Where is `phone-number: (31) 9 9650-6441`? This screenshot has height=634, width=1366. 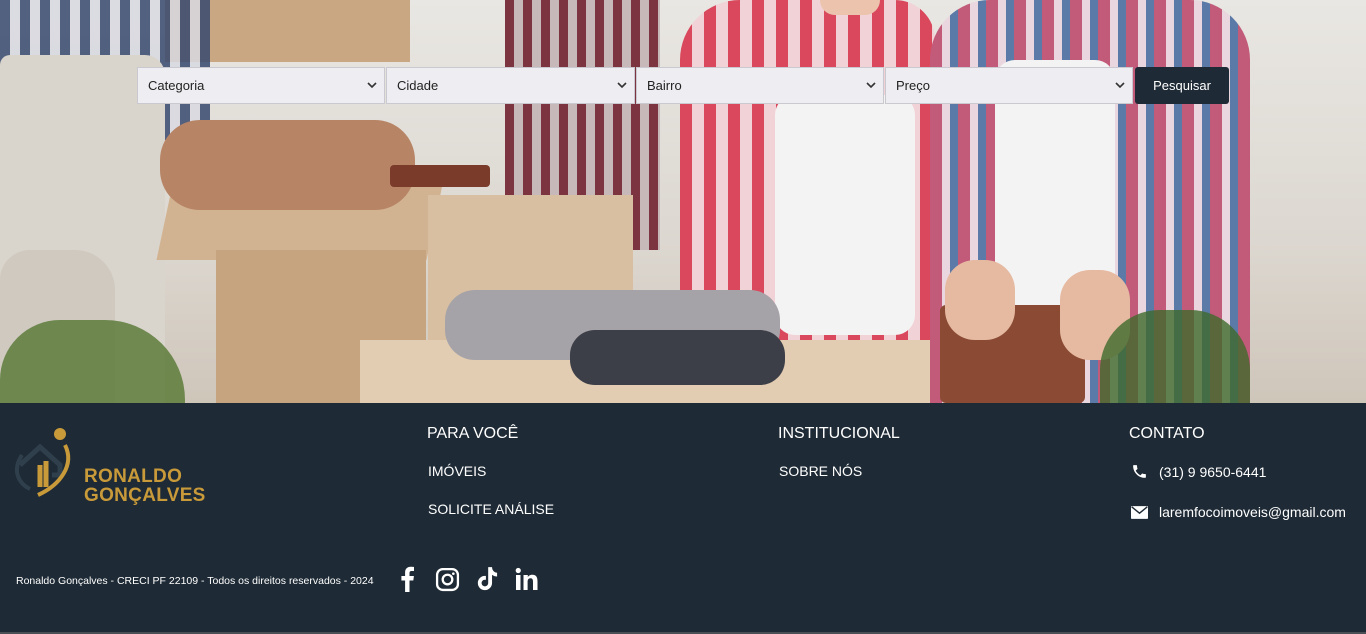
phone-number: (31) 9 9650-6441 is located at coordinates (1213, 471).